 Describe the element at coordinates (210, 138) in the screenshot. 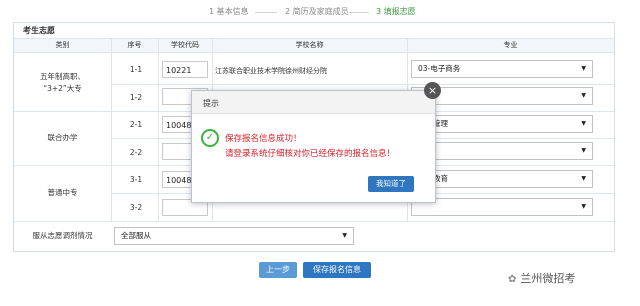

I see `check-circle-icon: ✓` at that location.